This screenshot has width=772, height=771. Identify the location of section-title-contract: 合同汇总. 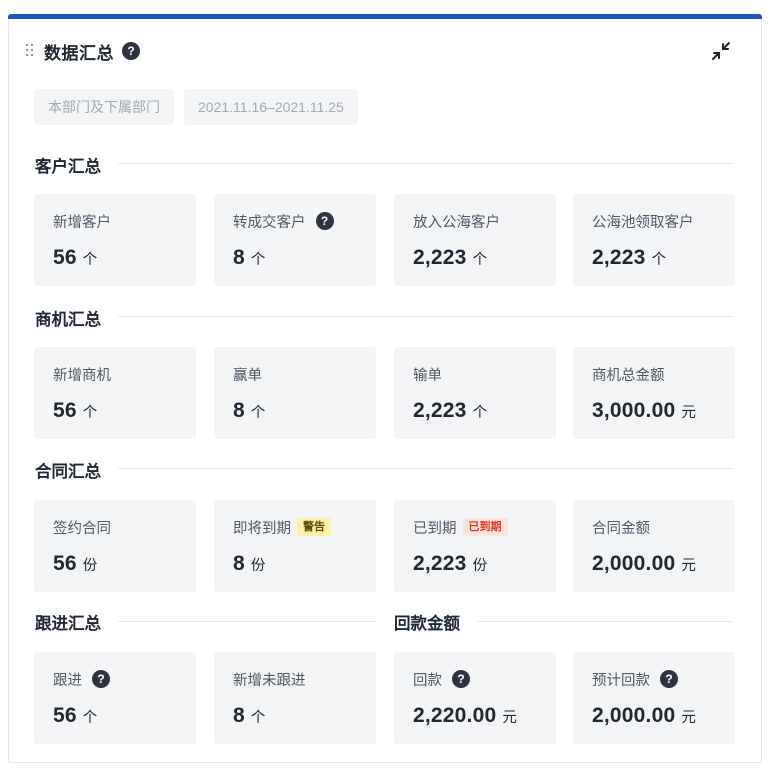
(68, 472).